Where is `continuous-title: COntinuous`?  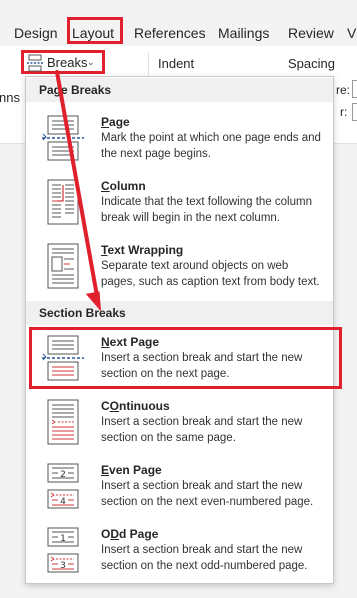 continuous-title: COntinuous is located at coordinates (135, 406).